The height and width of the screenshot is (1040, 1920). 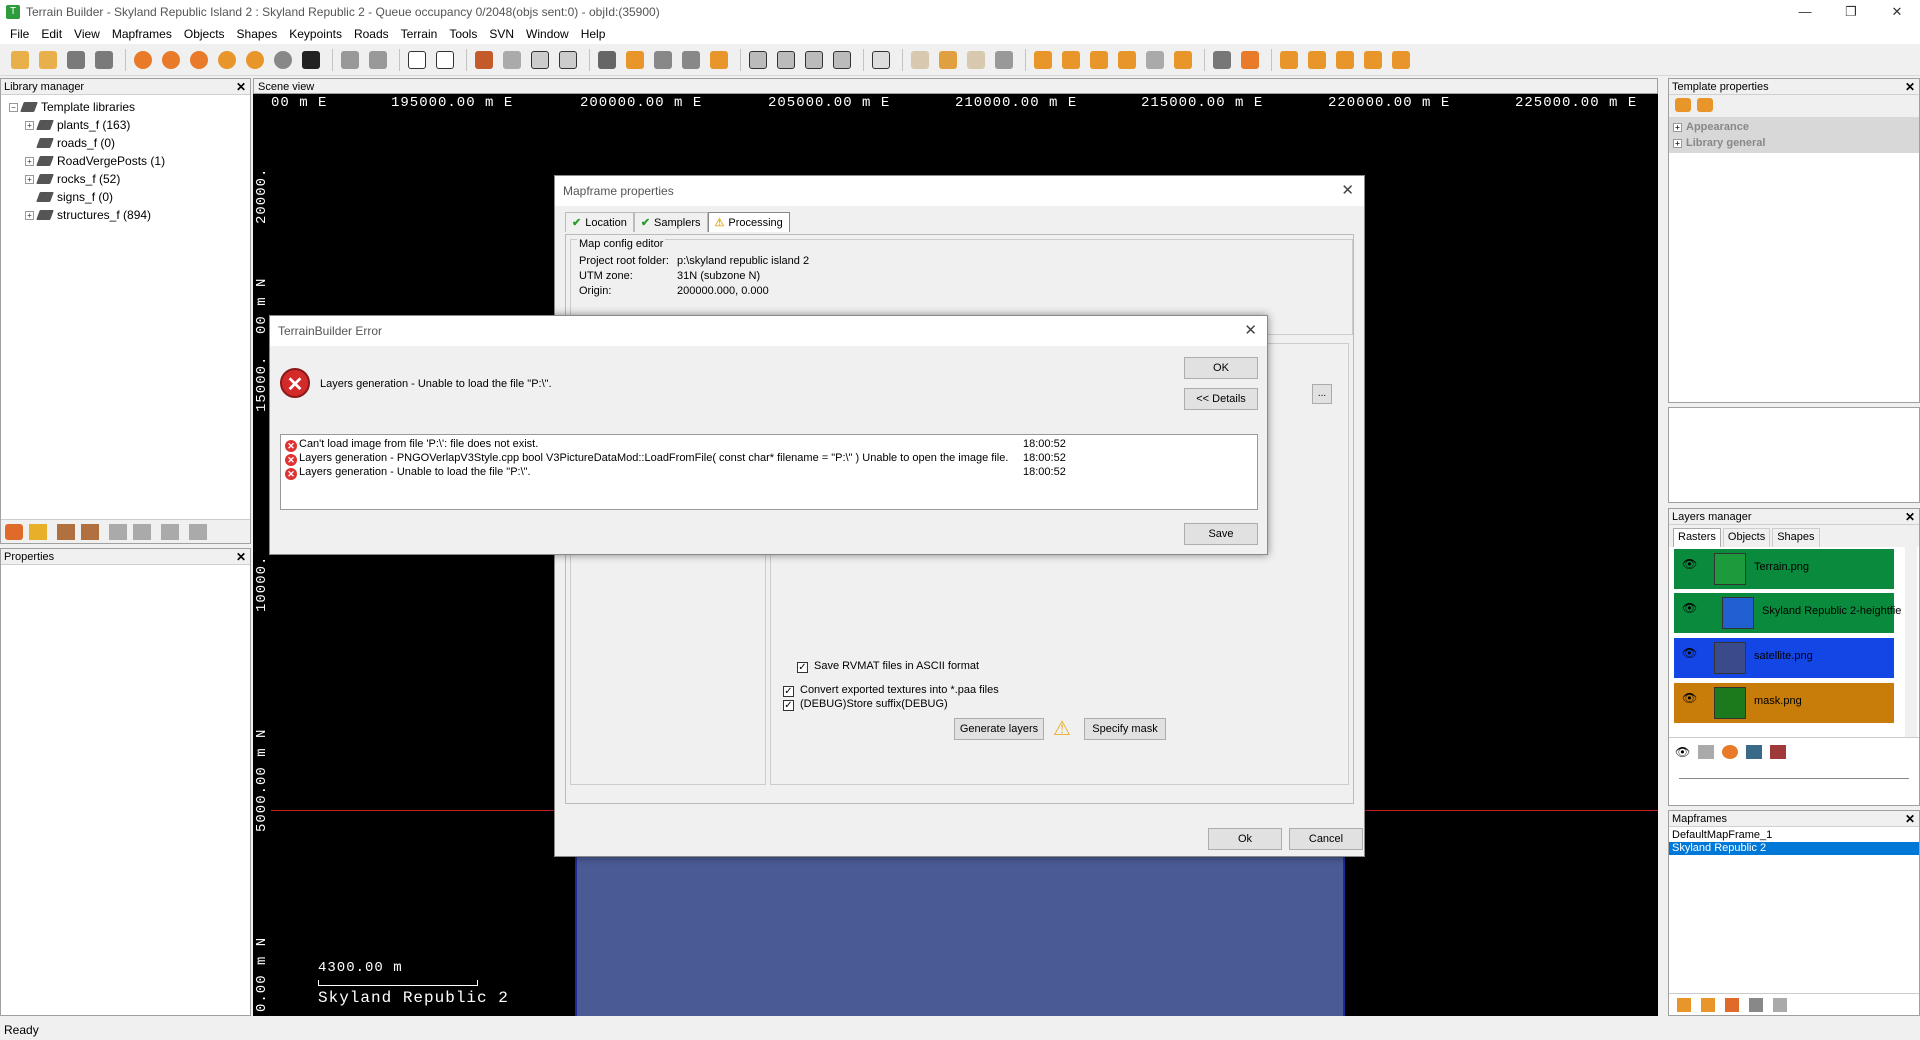 What do you see at coordinates (607, 60) in the screenshot?
I see `cube-icon` at bounding box center [607, 60].